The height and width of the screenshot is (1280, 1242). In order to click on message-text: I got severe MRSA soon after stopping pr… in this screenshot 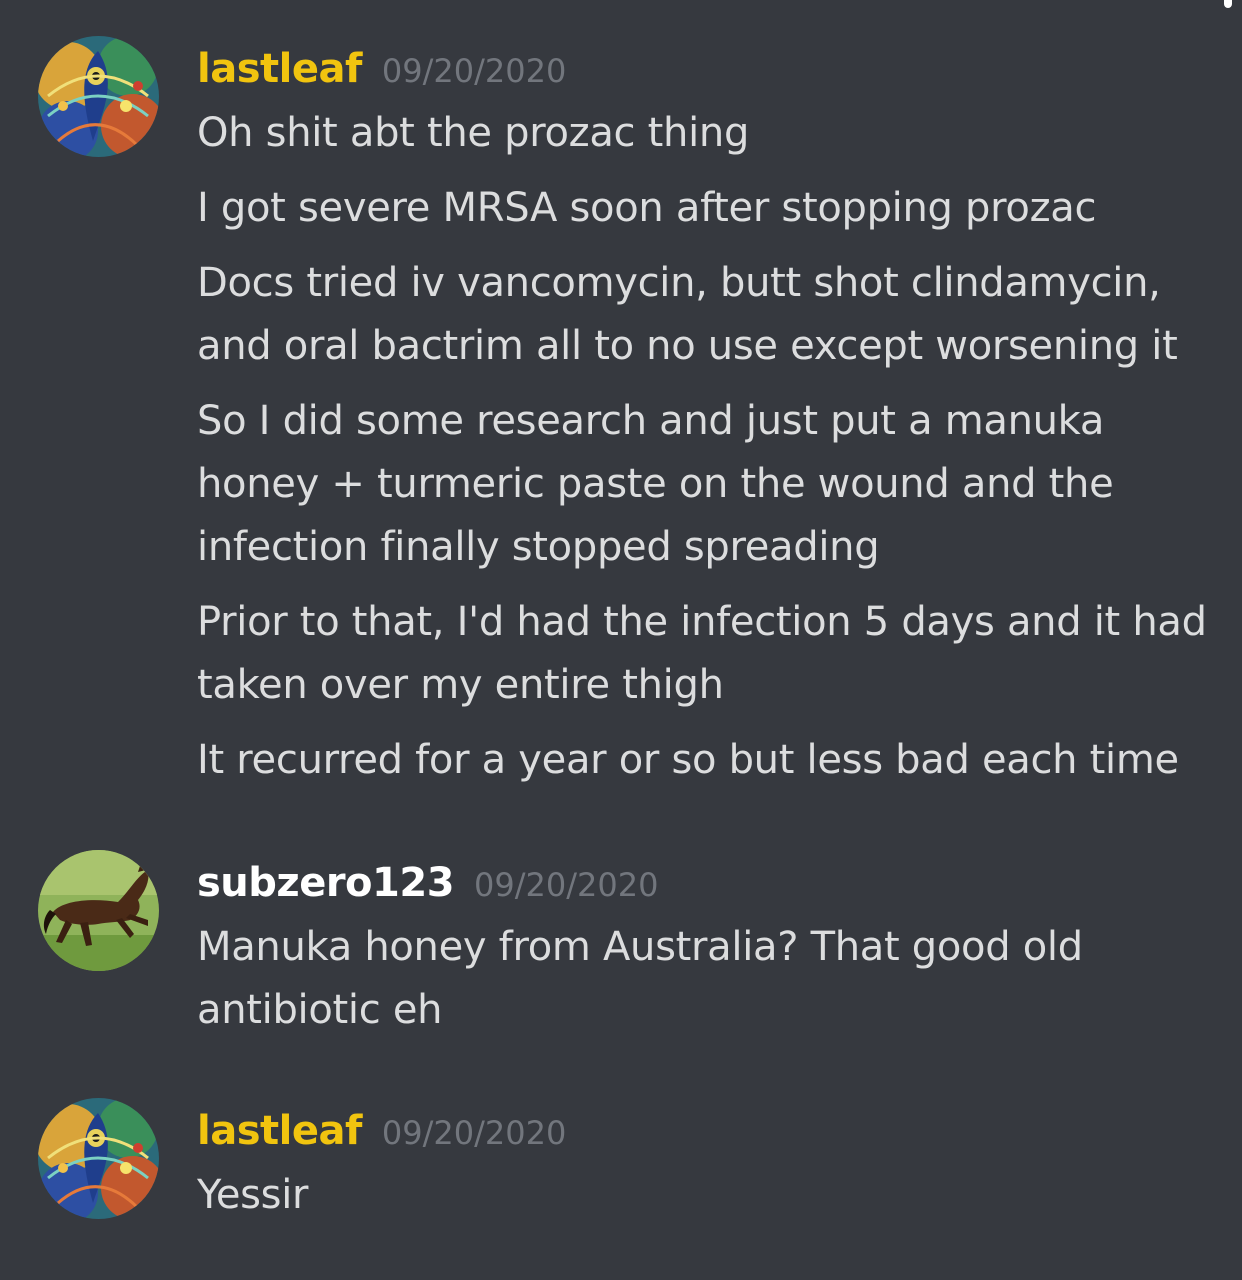, I will do `click(647, 208)`.